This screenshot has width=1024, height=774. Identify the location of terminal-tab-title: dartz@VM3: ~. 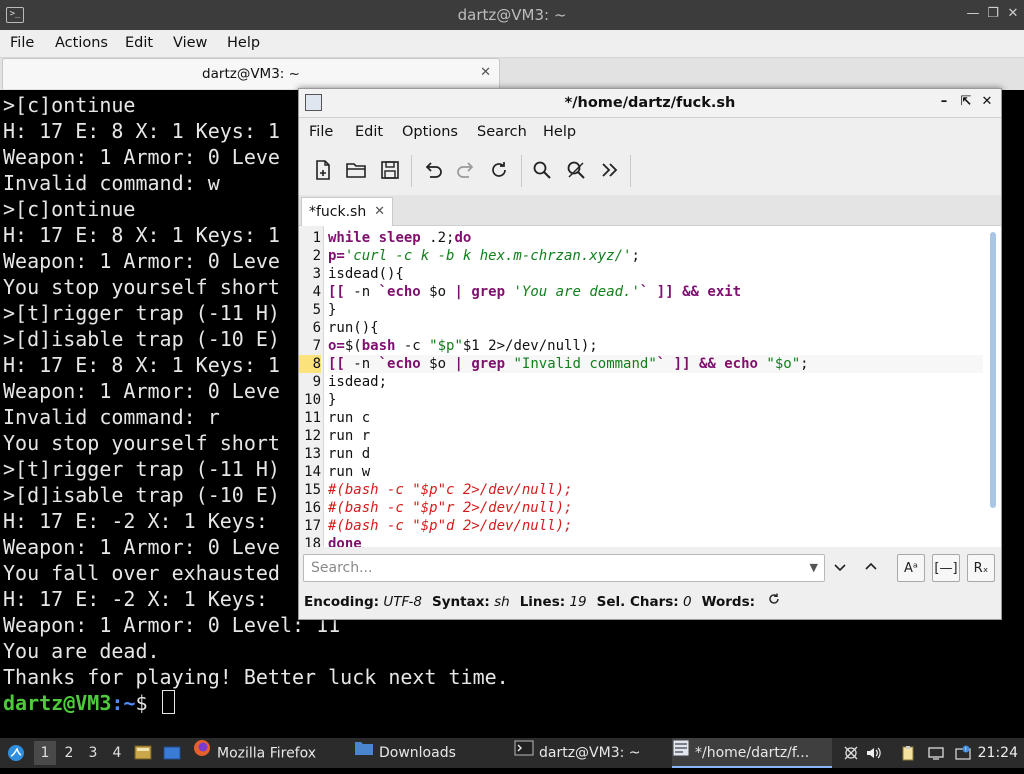
(251, 74).